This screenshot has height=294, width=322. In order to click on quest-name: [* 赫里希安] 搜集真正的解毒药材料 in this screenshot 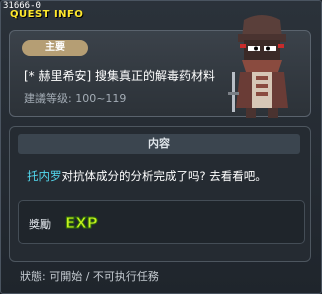, I will do `click(119, 76)`.